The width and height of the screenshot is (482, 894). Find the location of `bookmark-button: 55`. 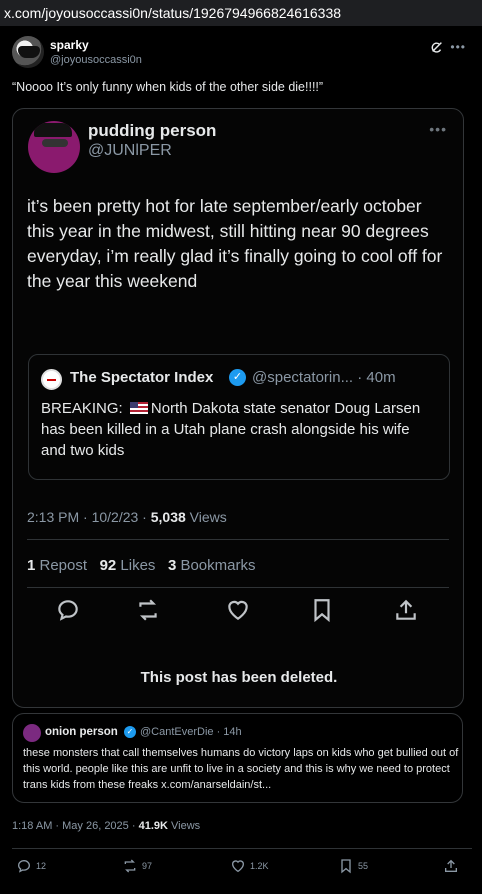

bookmark-button: 55 is located at coordinates (353, 866).